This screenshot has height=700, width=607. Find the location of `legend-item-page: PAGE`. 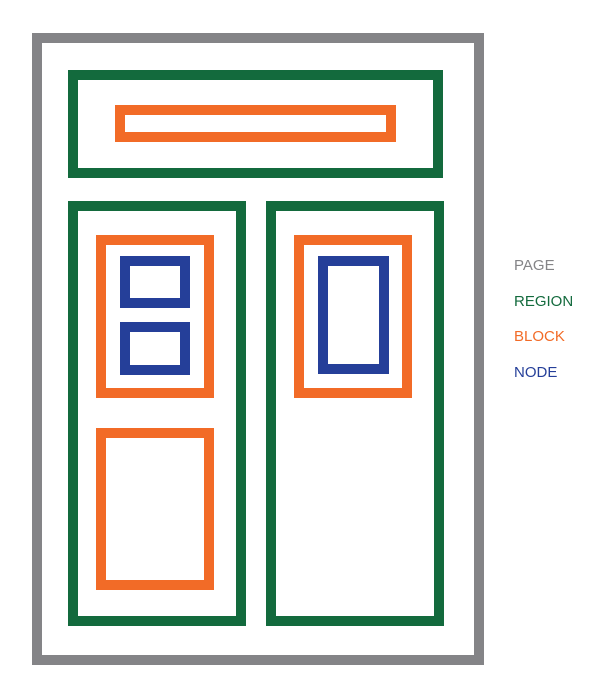

legend-item-page: PAGE is located at coordinates (534, 265).